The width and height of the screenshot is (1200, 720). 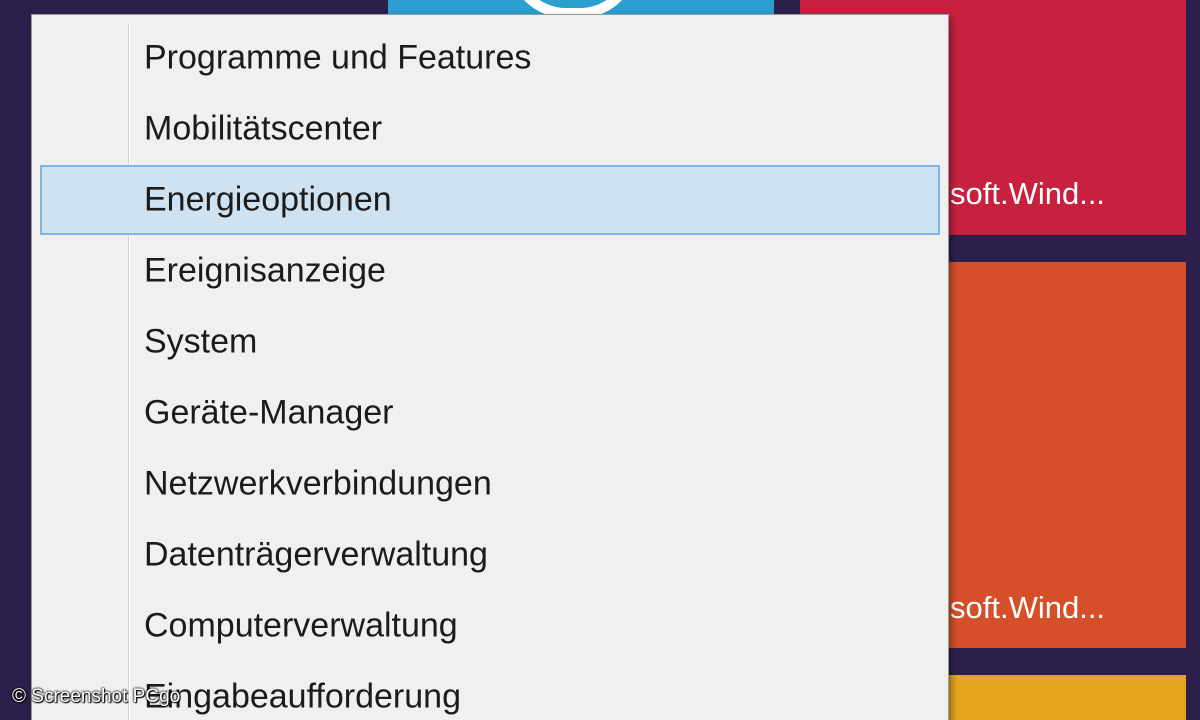 What do you see at coordinates (96, 696) in the screenshot?
I see `screenshot-credit: © Screenshot PCgo` at bounding box center [96, 696].